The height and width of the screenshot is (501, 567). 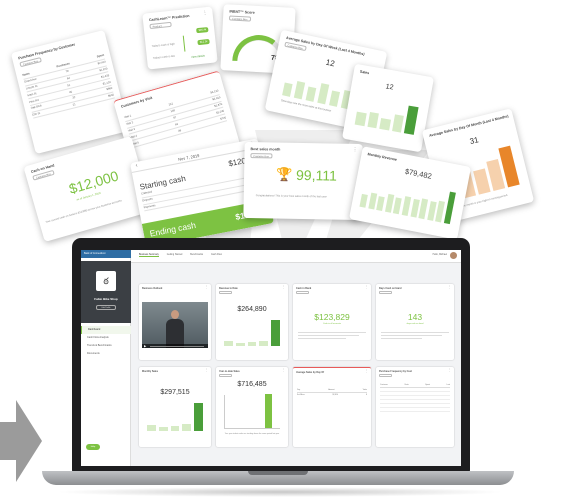 I want to click on line-area-chart, so click(x=252, y=411).